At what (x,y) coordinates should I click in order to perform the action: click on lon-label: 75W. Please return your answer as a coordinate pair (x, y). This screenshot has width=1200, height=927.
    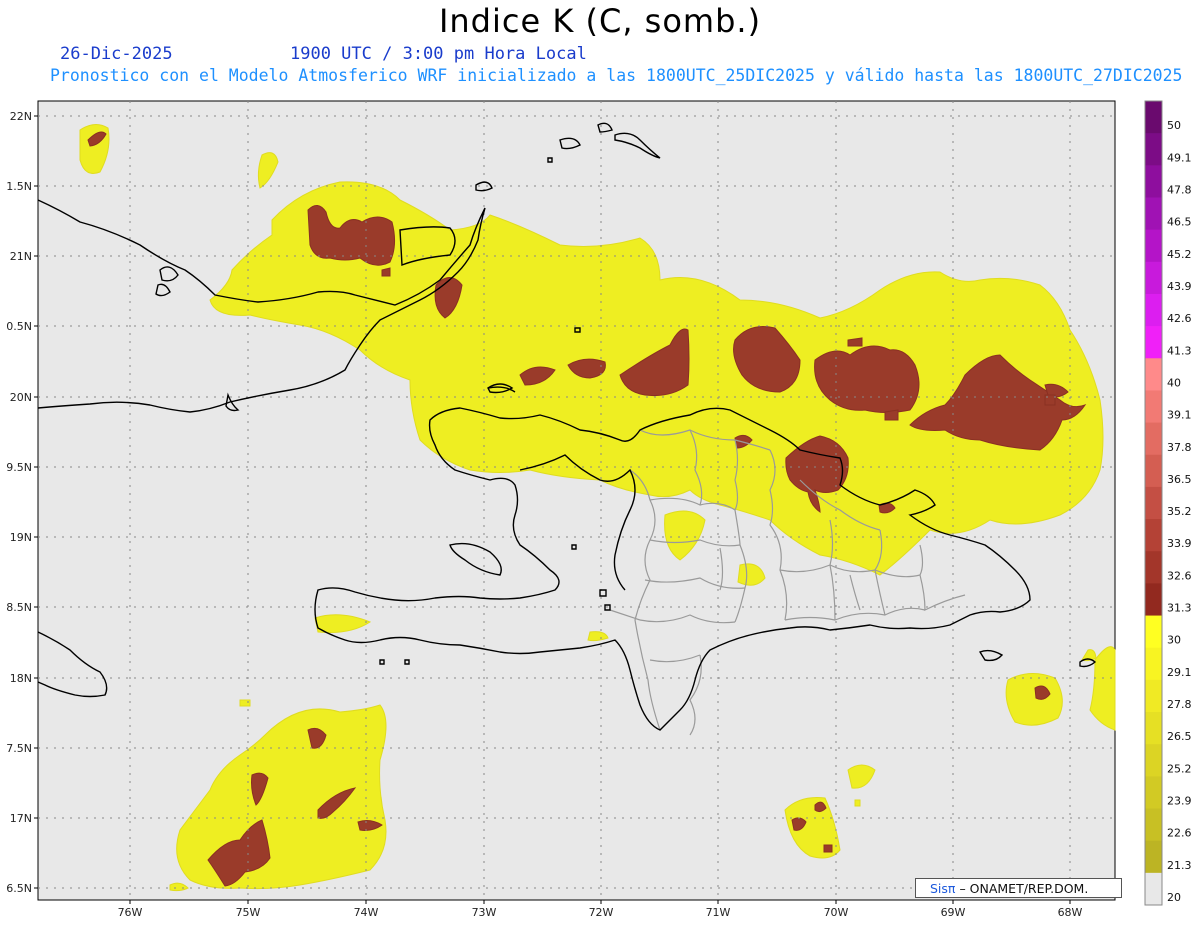
    Looking at the image, I should click on (248, 912).